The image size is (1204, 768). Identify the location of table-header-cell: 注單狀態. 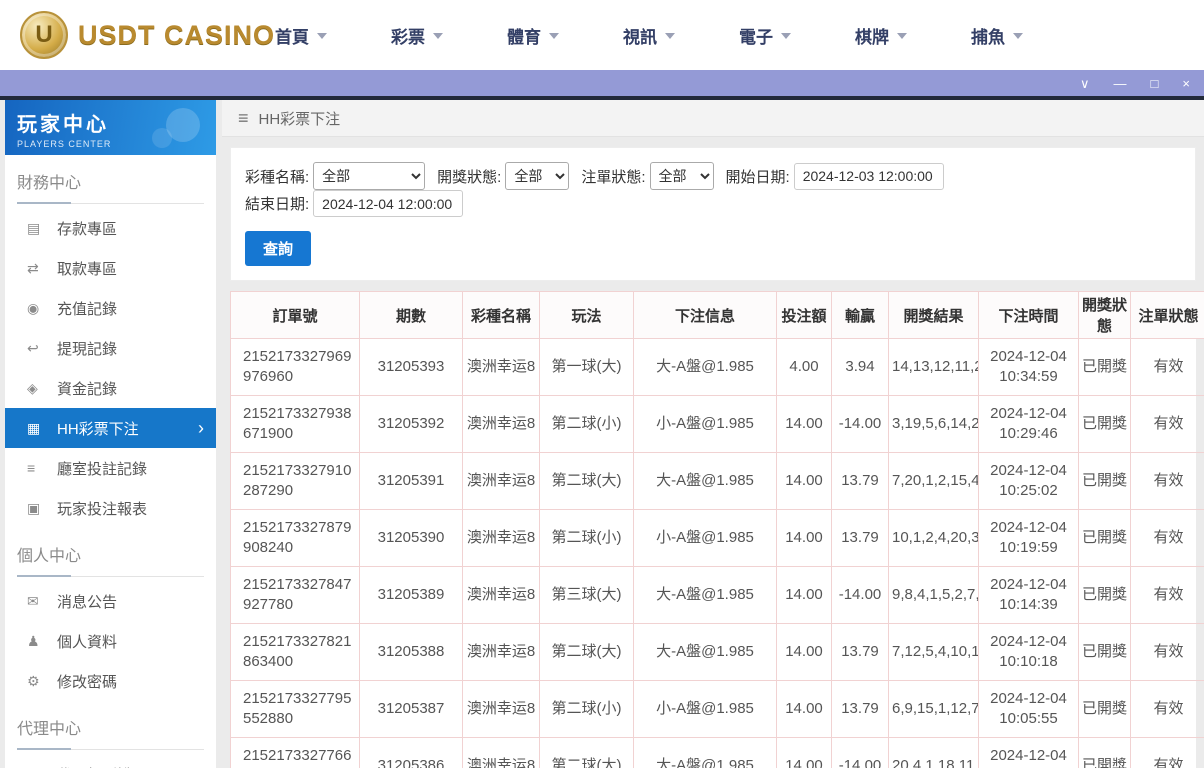
(1167, 315).